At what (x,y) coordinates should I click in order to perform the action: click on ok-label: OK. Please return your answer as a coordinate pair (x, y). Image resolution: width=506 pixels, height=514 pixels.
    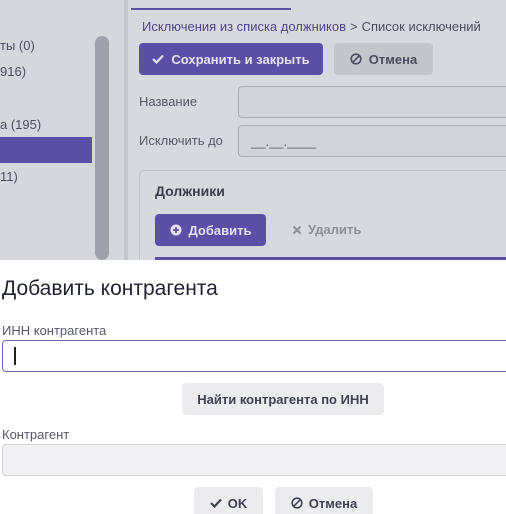
    Looking at the image, I should click on (237, 503).